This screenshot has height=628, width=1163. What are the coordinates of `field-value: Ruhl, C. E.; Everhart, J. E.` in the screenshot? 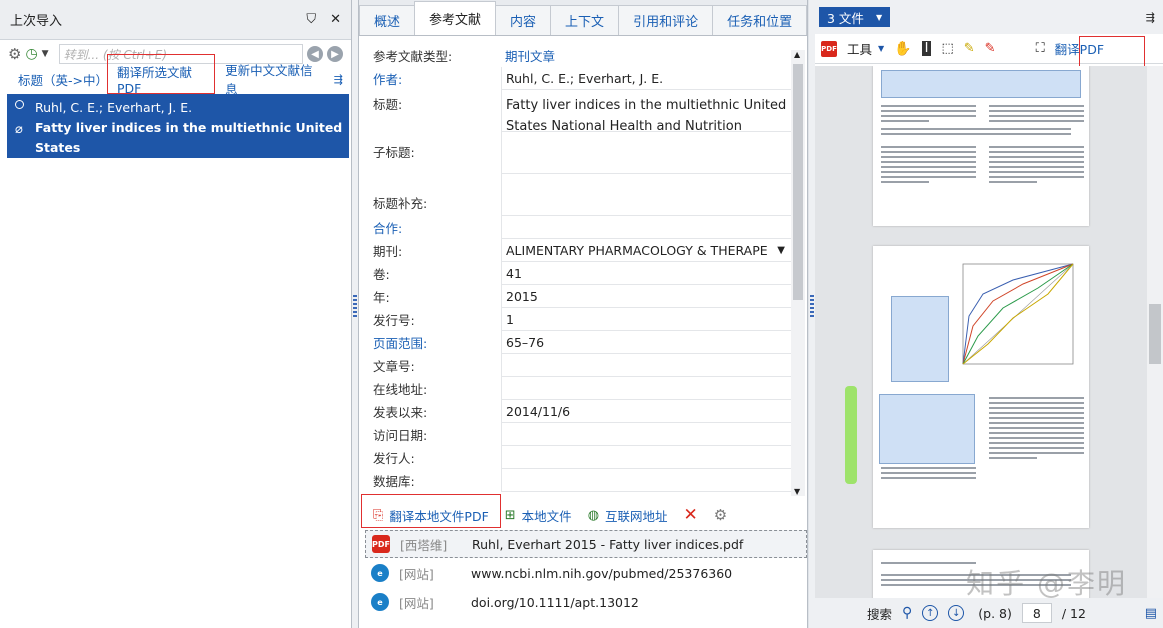 It's located at (646, 78).